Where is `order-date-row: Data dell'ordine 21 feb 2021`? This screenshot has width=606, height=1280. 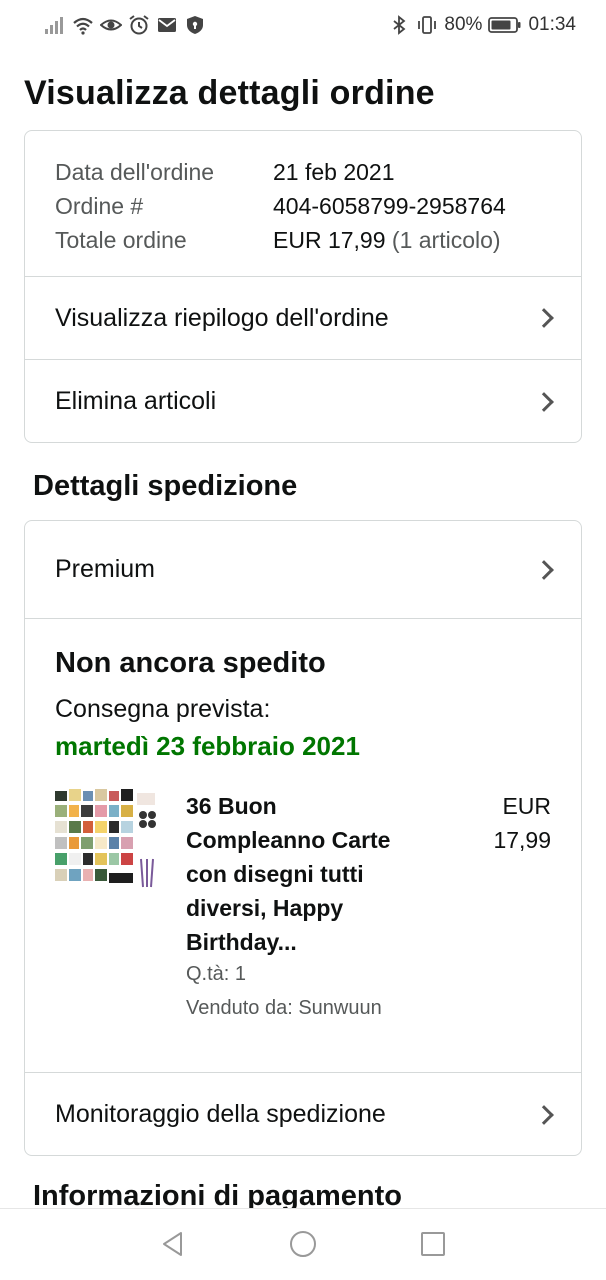
order-date-row: Data dell'ordine 21 feb 2021 is located at coordinates (280, 172).